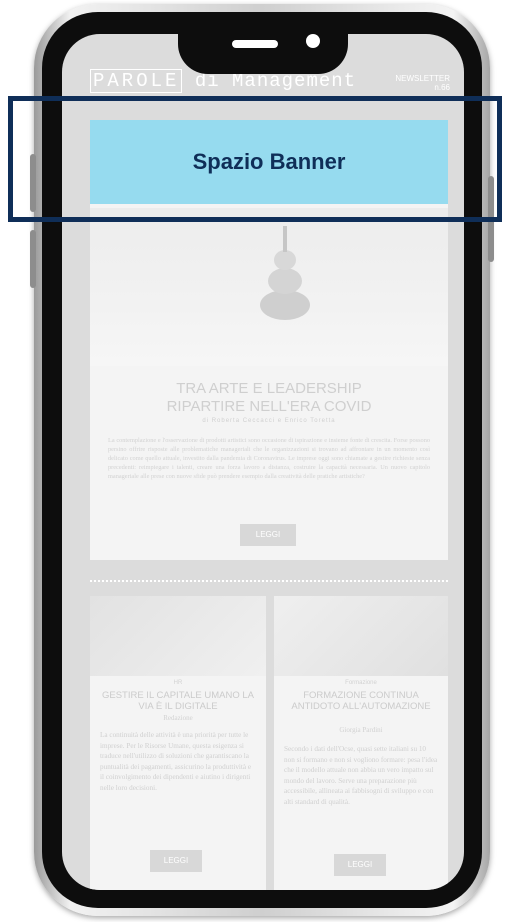 This screenshot has height=922, width=506. What do you see at coordinates (178, 718) in the screenshot?
I see `article-author: Redazione` at bounding box center [178, 718].